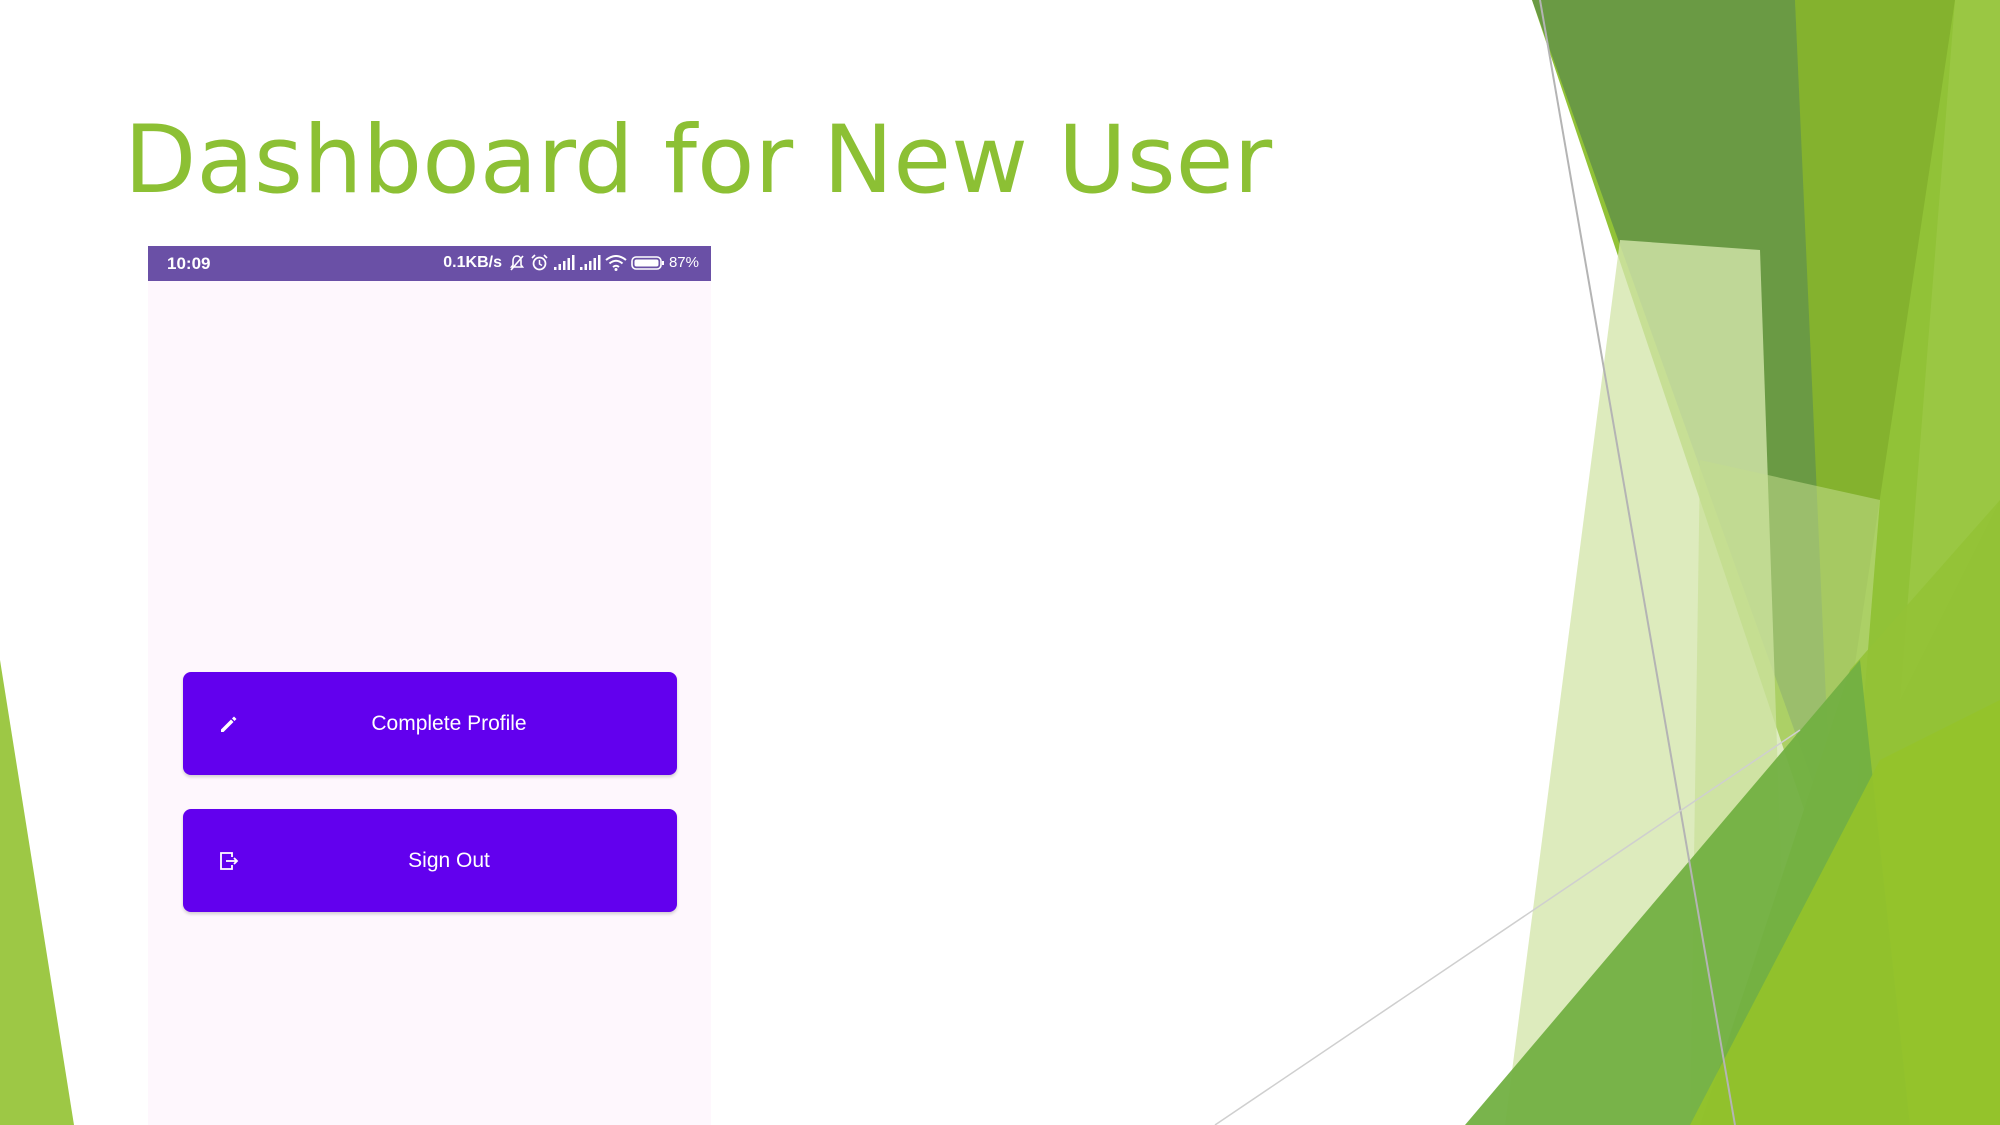 The width and height of the screenshot is (2000, 1125). I want to click on complete-profile-button: Complete Profile, so click(430, 723).